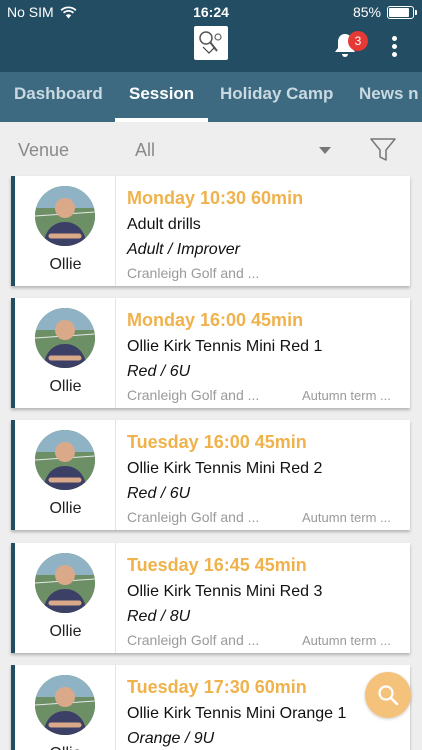  Describe the element at coordinates (384, 12) in the screenshot. I see `status-right: 85%` at that location.